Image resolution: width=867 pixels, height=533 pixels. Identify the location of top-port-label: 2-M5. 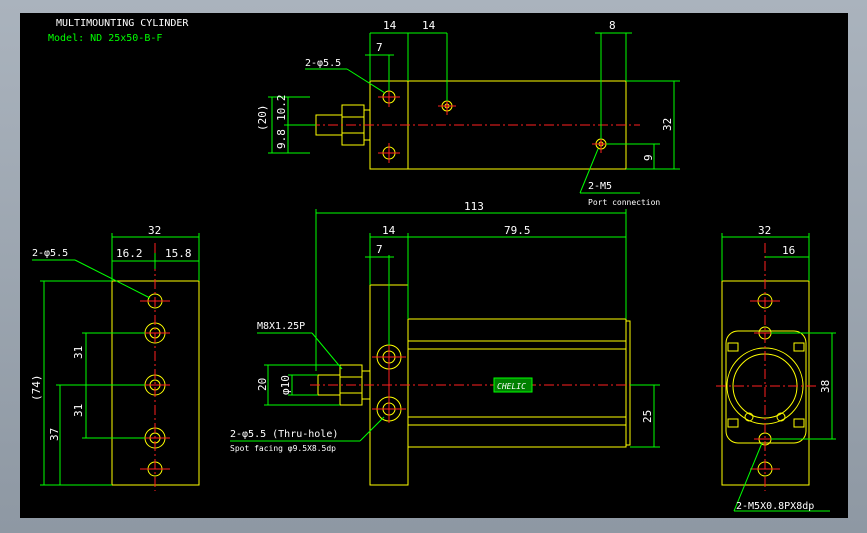
(600, 186).